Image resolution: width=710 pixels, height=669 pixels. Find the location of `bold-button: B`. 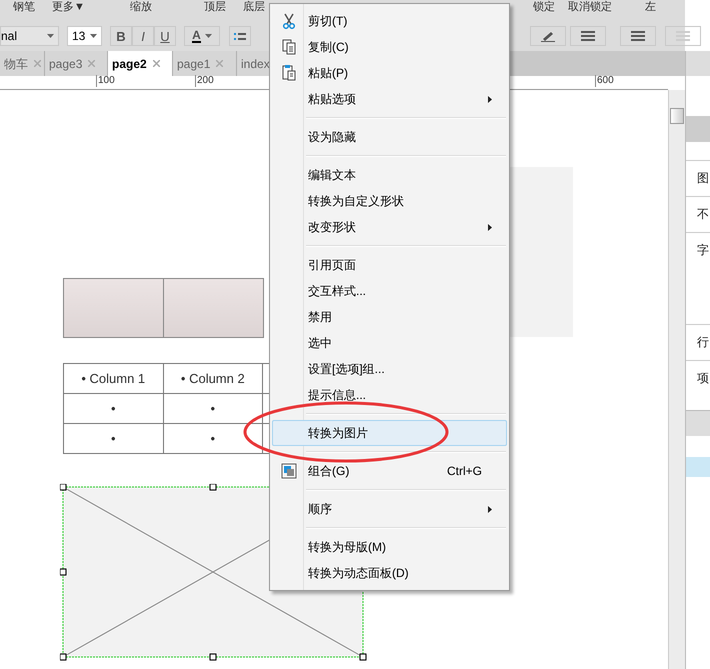

bold-button: B is located at coordinates (121, 36).